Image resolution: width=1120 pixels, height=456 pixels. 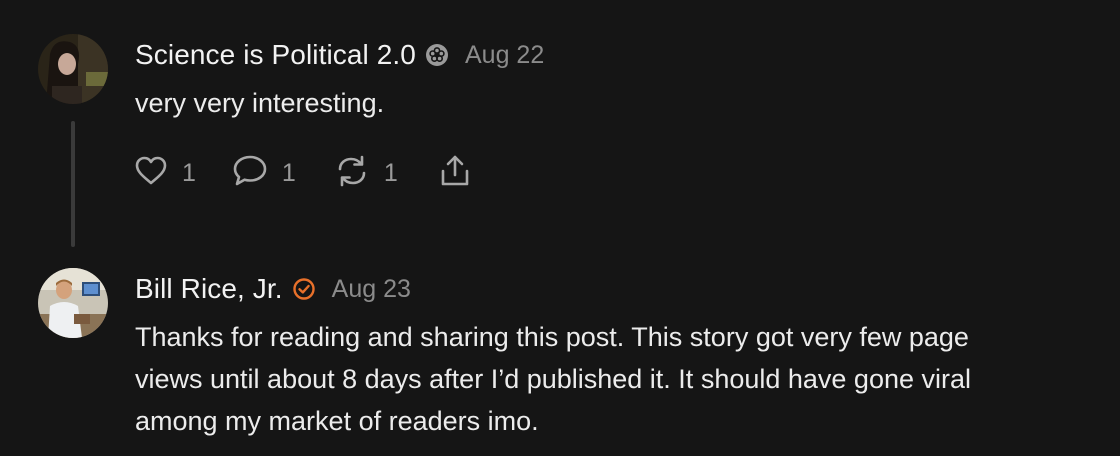 I want to click on comment-text: very very interesting., so click(x=260, y=103).